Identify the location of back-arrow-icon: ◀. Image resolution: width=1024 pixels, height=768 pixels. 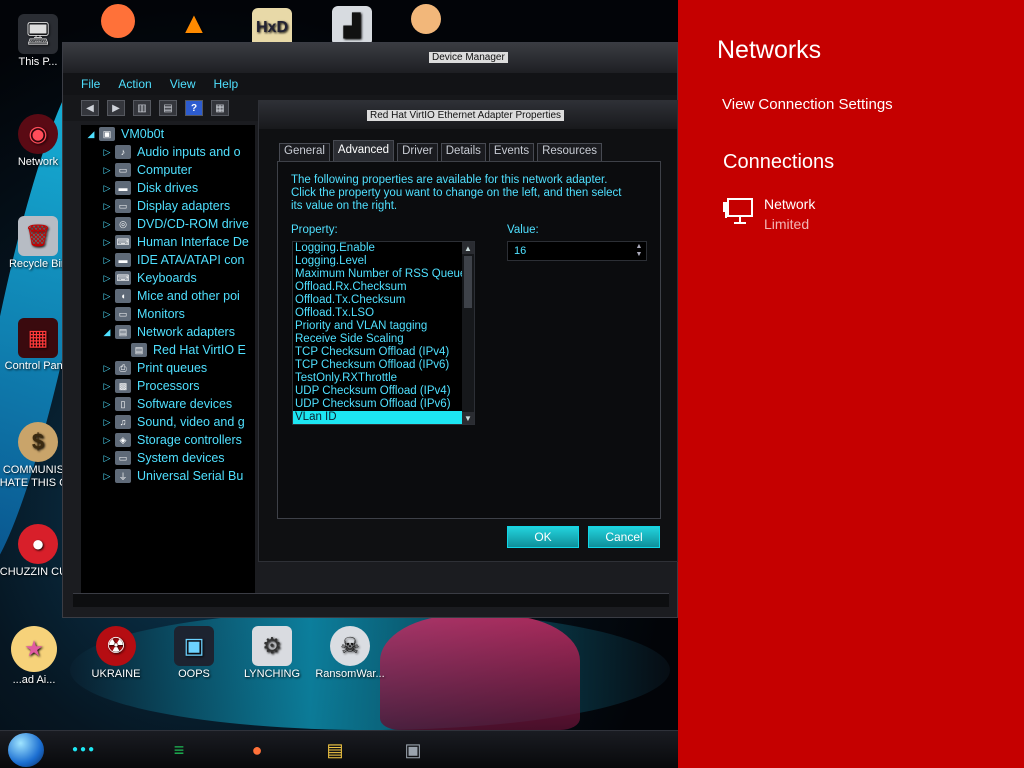
(90, 108).